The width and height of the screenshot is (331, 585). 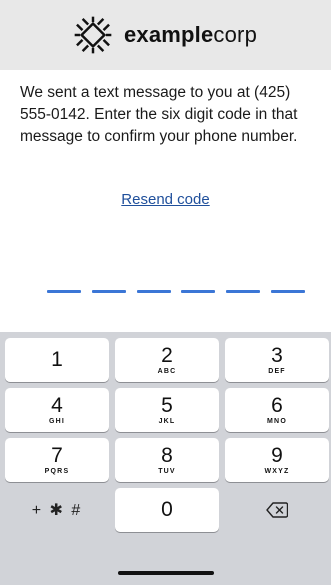 What do you see at coordinates (277, 455) in the screenshot?
I see `key-number: 9` at bounding box center [277, 455].